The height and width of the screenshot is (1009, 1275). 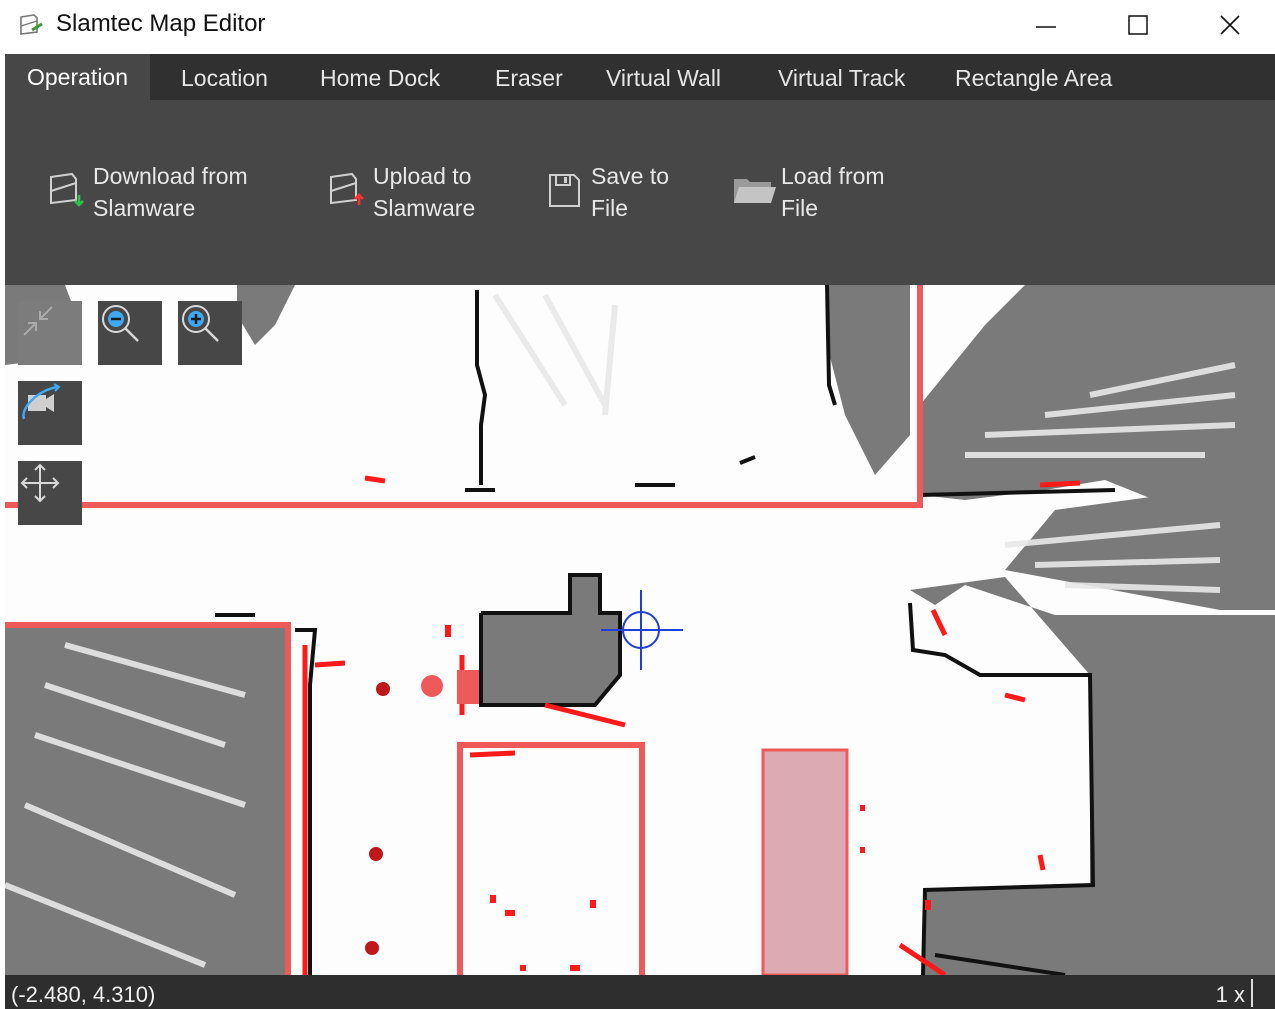 What do you see at coordinates (610, 208) in the screenshot?
I see `save-label-line2: File` at bounding box center [610, 208].